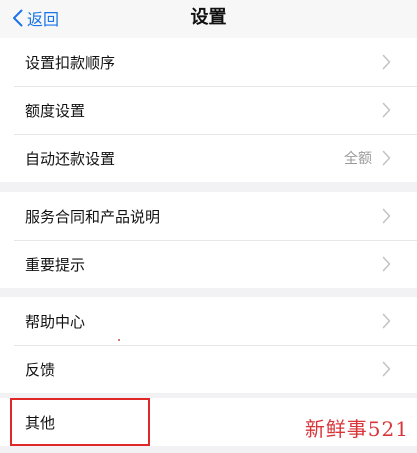 The height and width of the screenshot is (453, 417). What do you see at coordinates (208, 62) in the screenshot?
I see `settings-row-deduction-order: 设置扣款顺序` at bounding box center [208, 62].